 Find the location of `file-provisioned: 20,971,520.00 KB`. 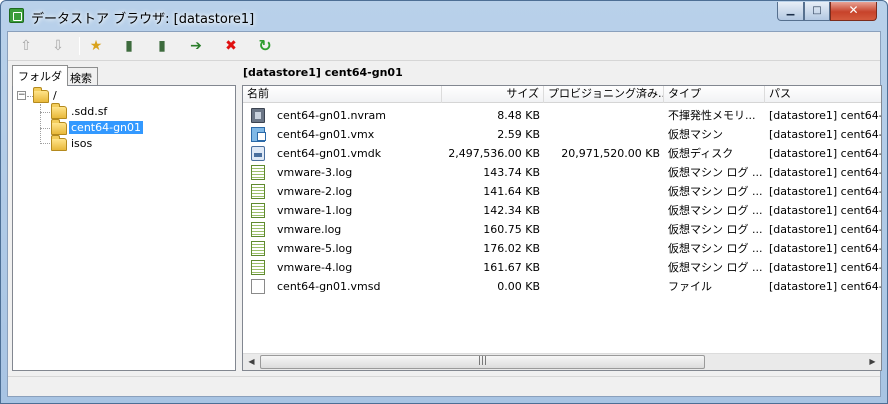

file-provisioned: 20,971,520.00 KB is located at coordinates (610, 153).